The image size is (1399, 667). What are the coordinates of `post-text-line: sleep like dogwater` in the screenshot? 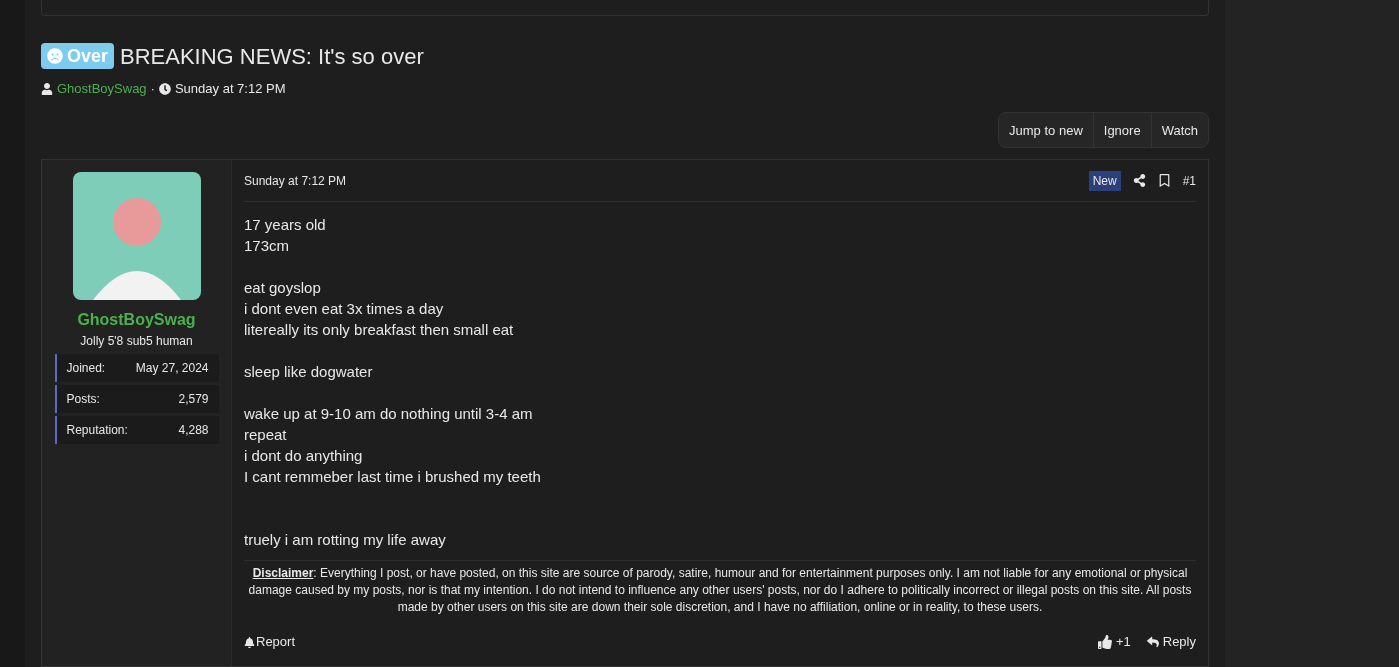 It's located at (309, 372).